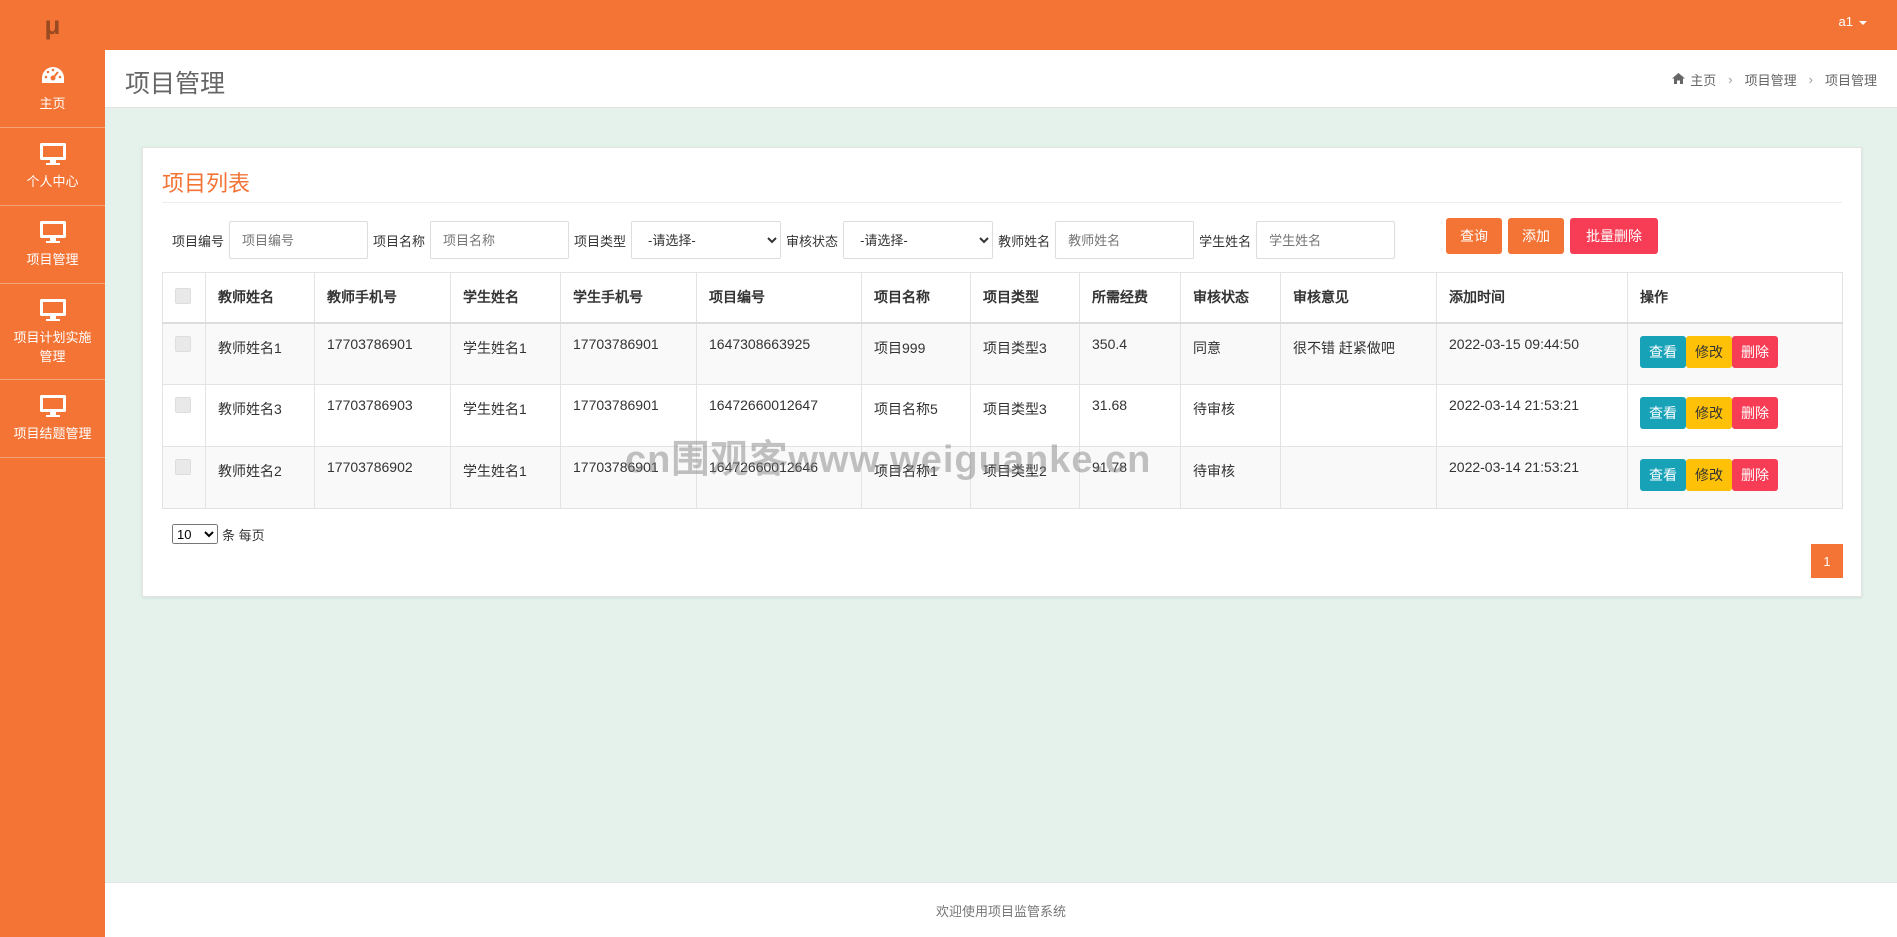  I want to click on page-size-select: 10, so click(195, 534).